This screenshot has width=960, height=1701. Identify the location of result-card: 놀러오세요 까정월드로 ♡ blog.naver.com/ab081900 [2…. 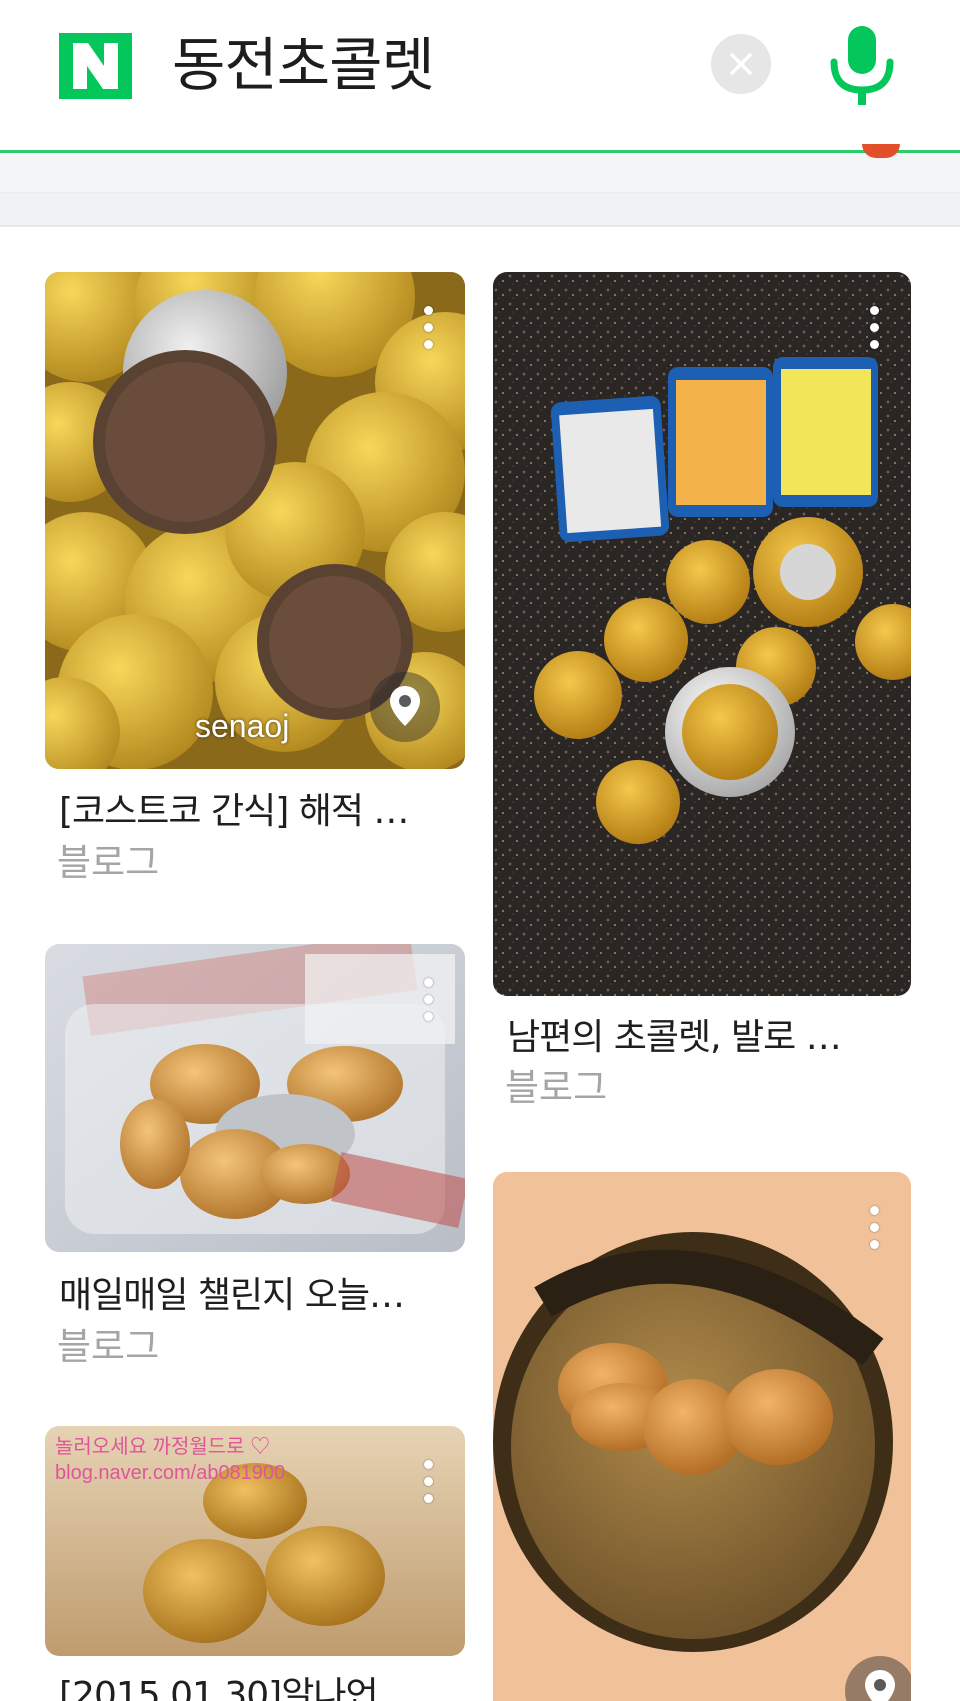
(255, 1563).